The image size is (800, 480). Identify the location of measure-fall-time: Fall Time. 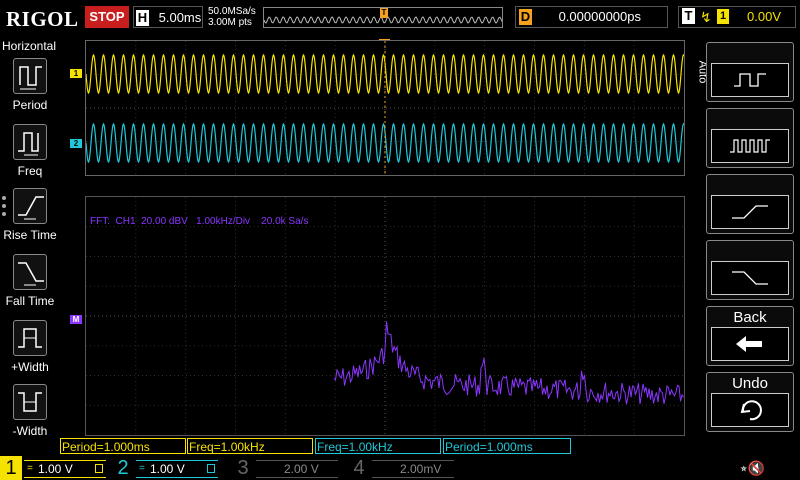
(30, 284).